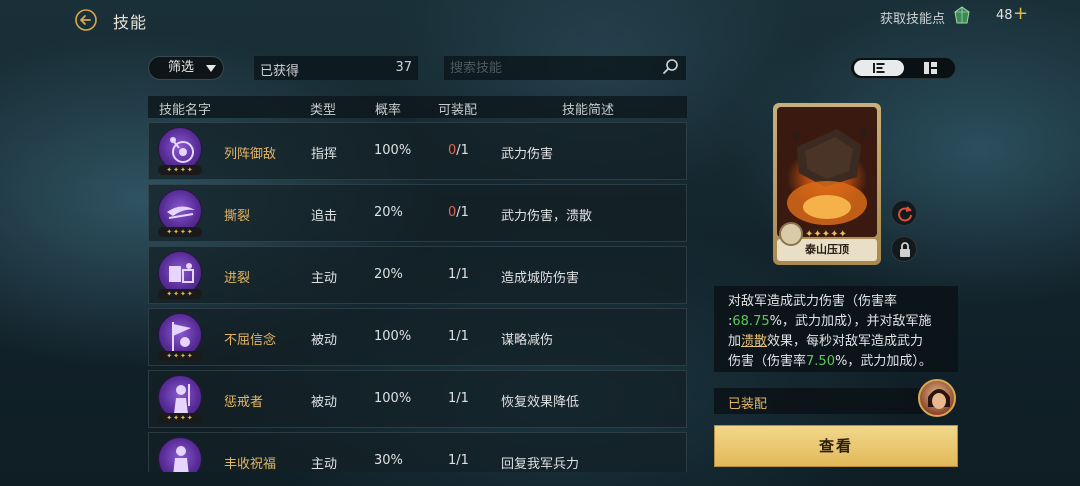 The image size is (1080, 486). I want to click on list-view-icon, so click(879, 68).